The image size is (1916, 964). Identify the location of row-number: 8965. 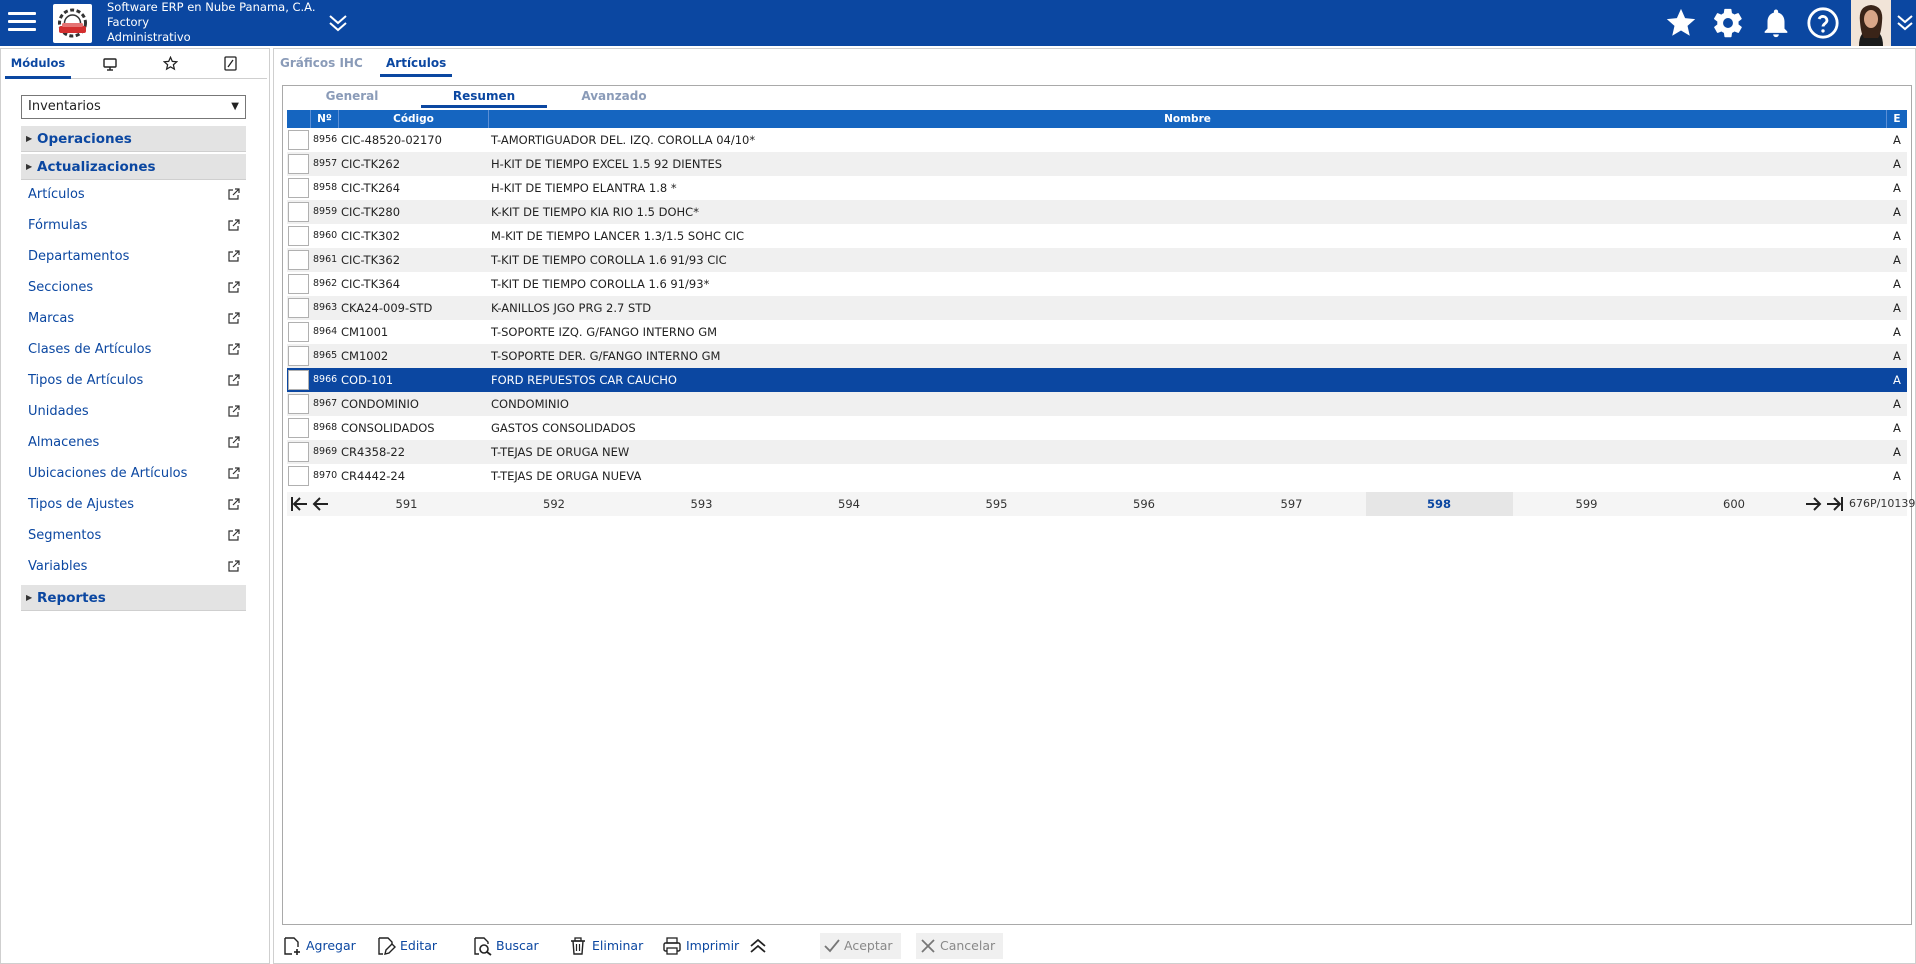
(325, 355).